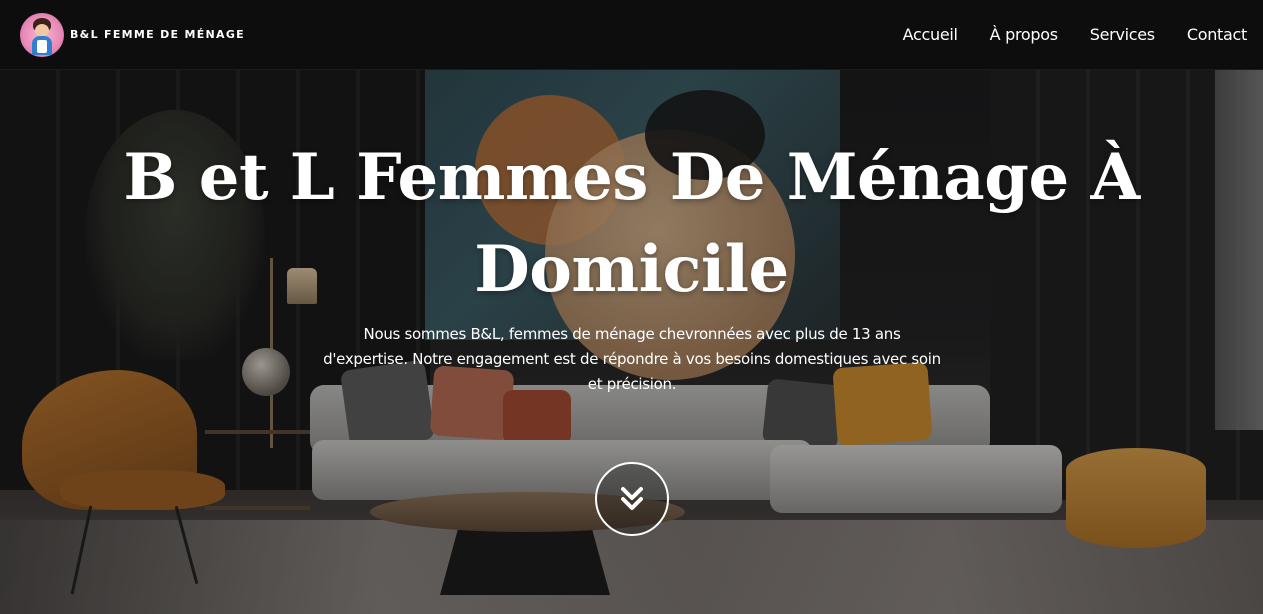  Describe the element at coordinates (1217, 34) in the screenshot. I see `nav-item-contact: Contact` at that location.